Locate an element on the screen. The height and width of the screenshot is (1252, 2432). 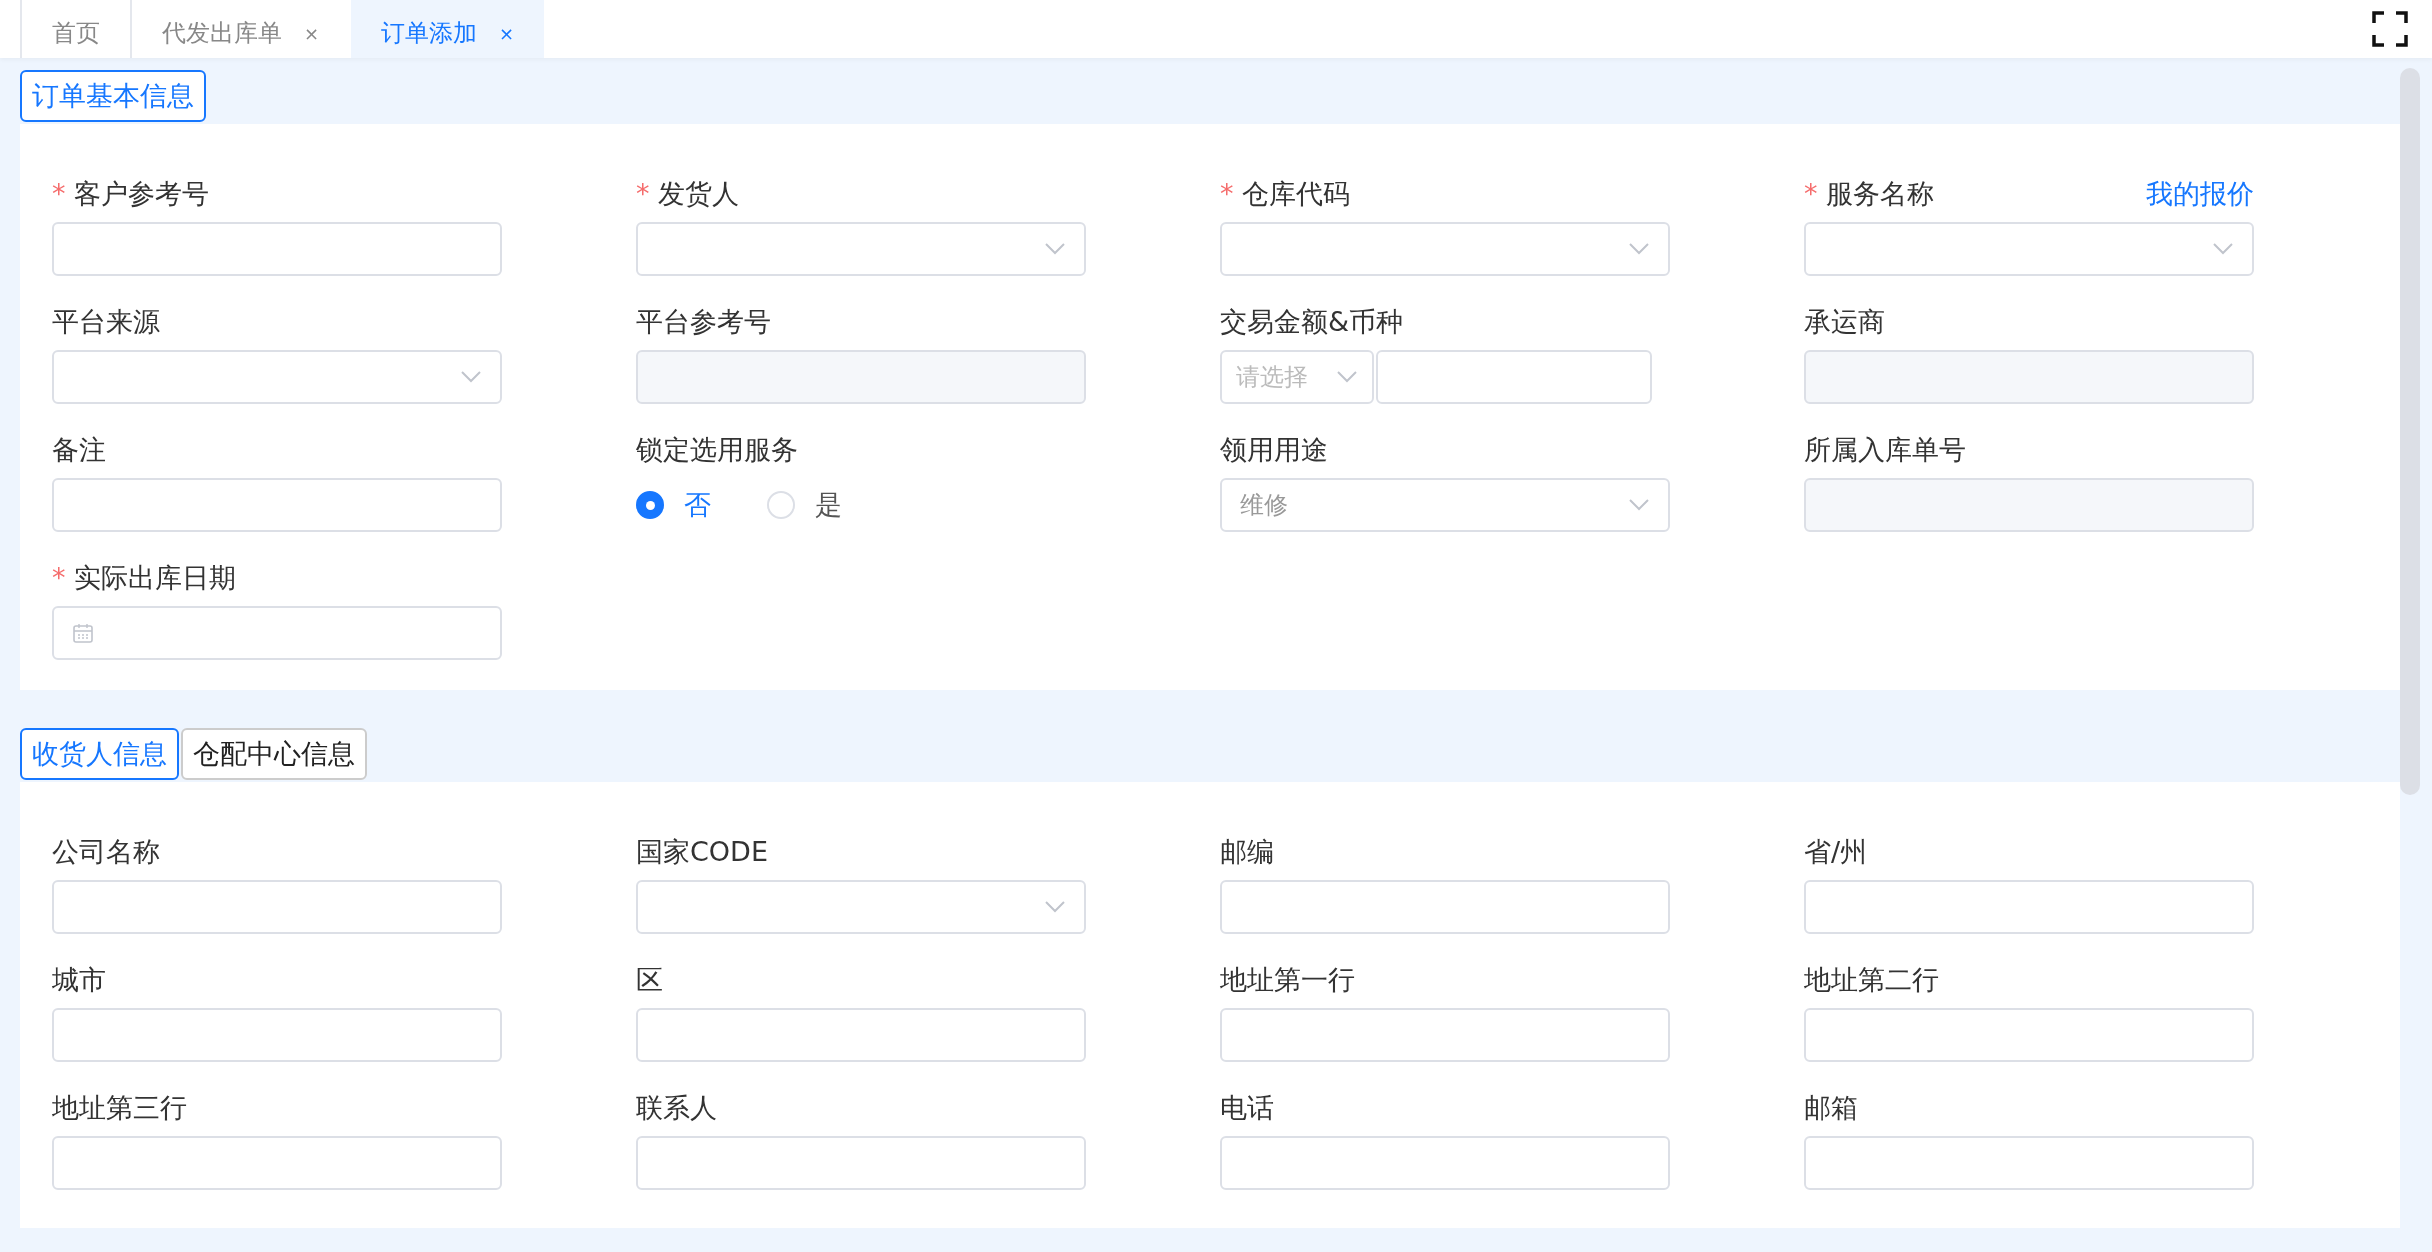
currency-select: 请选择 is located at coordinates (1297, 377).